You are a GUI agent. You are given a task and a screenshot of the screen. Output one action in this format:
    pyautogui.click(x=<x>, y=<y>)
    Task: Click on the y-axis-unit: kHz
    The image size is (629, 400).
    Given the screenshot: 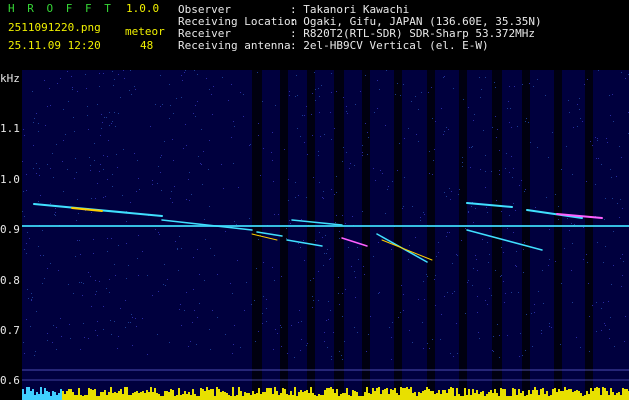 What is the action you would take?
    pyautogui.click(x=10, y=78)
    